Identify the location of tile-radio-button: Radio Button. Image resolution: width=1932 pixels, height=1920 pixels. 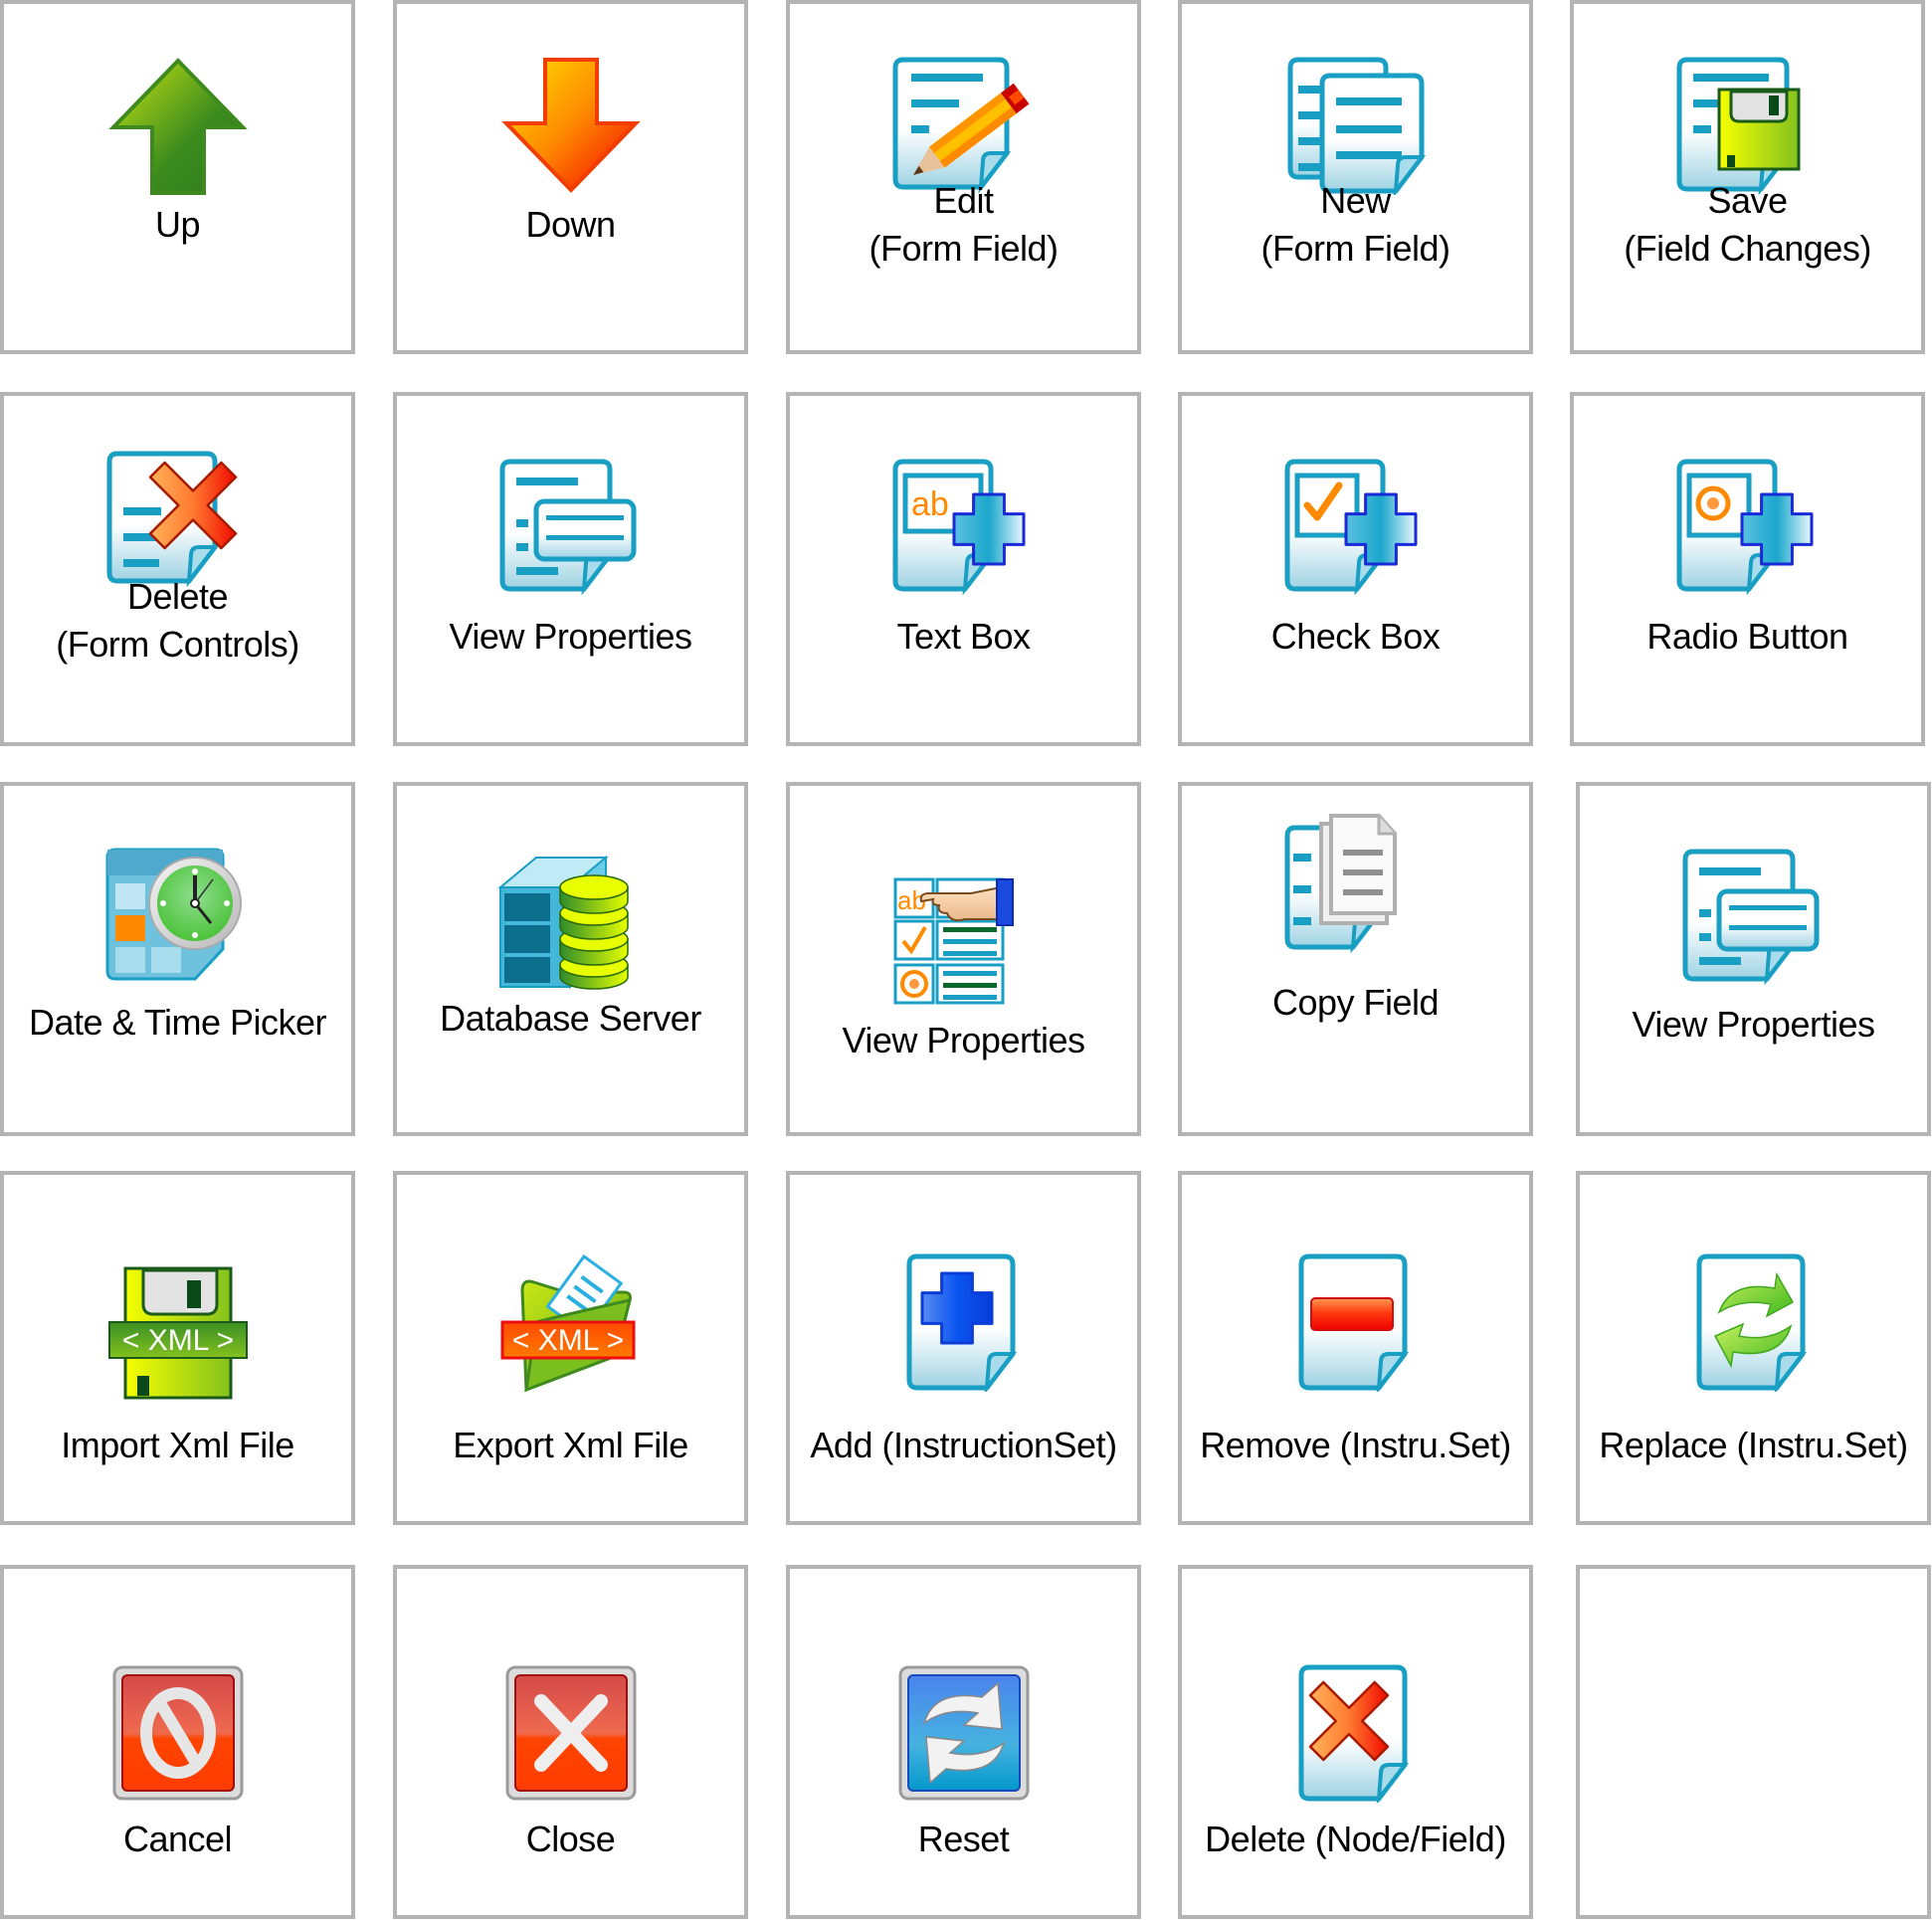
(1747, 569).